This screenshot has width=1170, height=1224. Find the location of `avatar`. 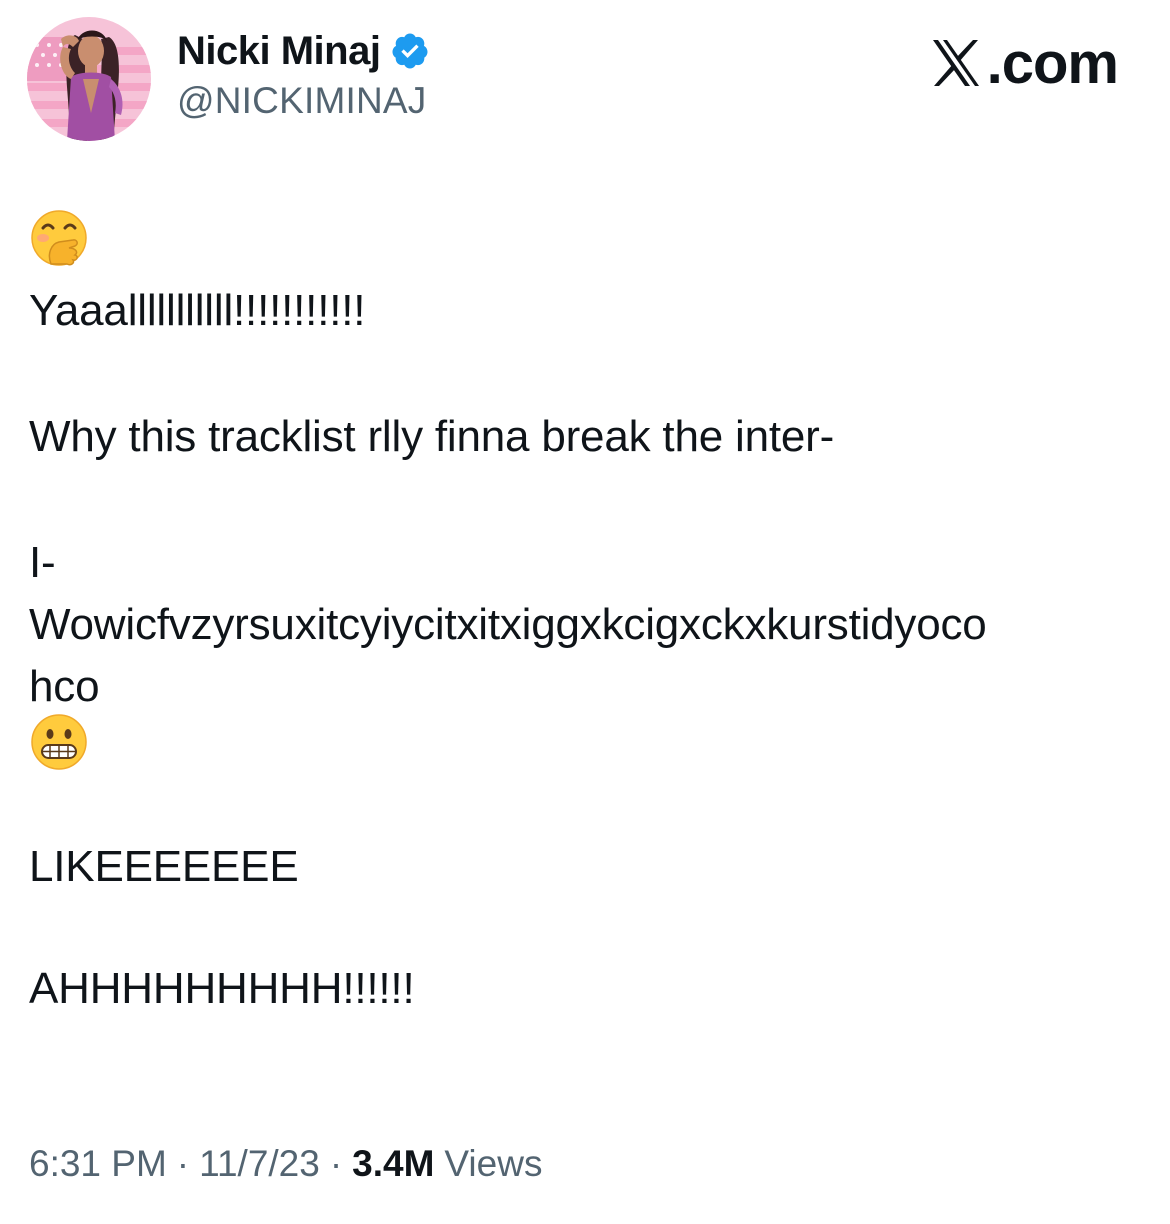

avatar is located at coordinates (89, 79).